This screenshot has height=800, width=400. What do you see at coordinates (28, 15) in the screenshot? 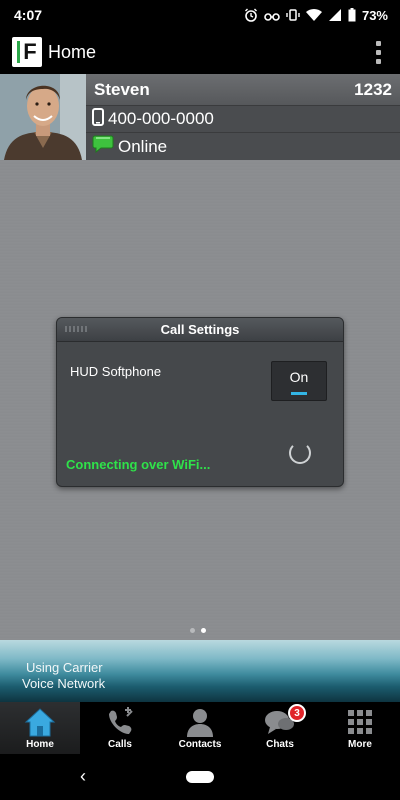
I see `status-time: 4:07` at bounding box center [28, 15].